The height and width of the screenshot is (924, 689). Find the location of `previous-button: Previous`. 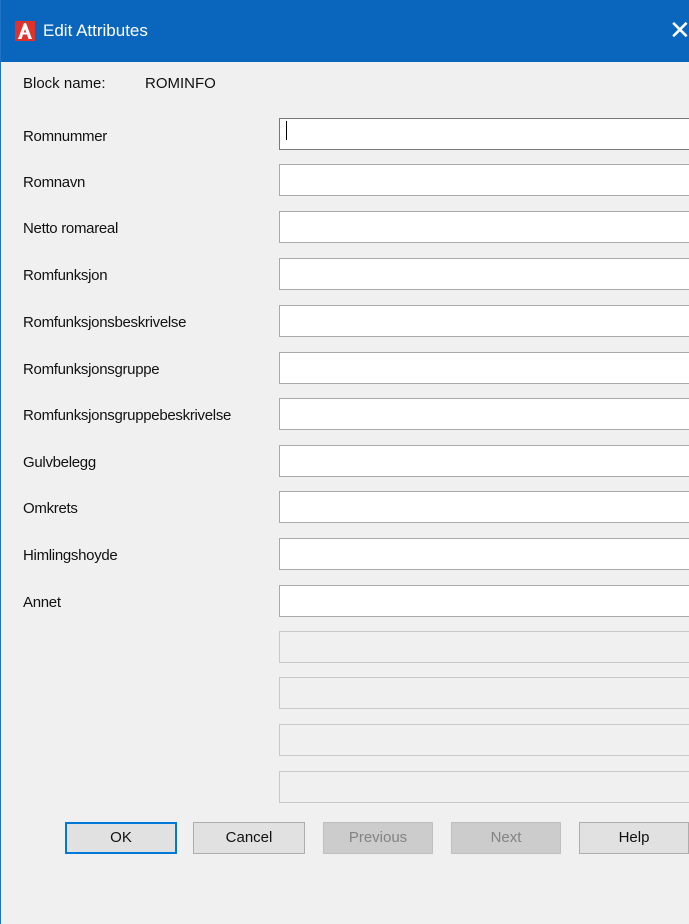

previous-button: Previous is located at coordinates (378, 838).